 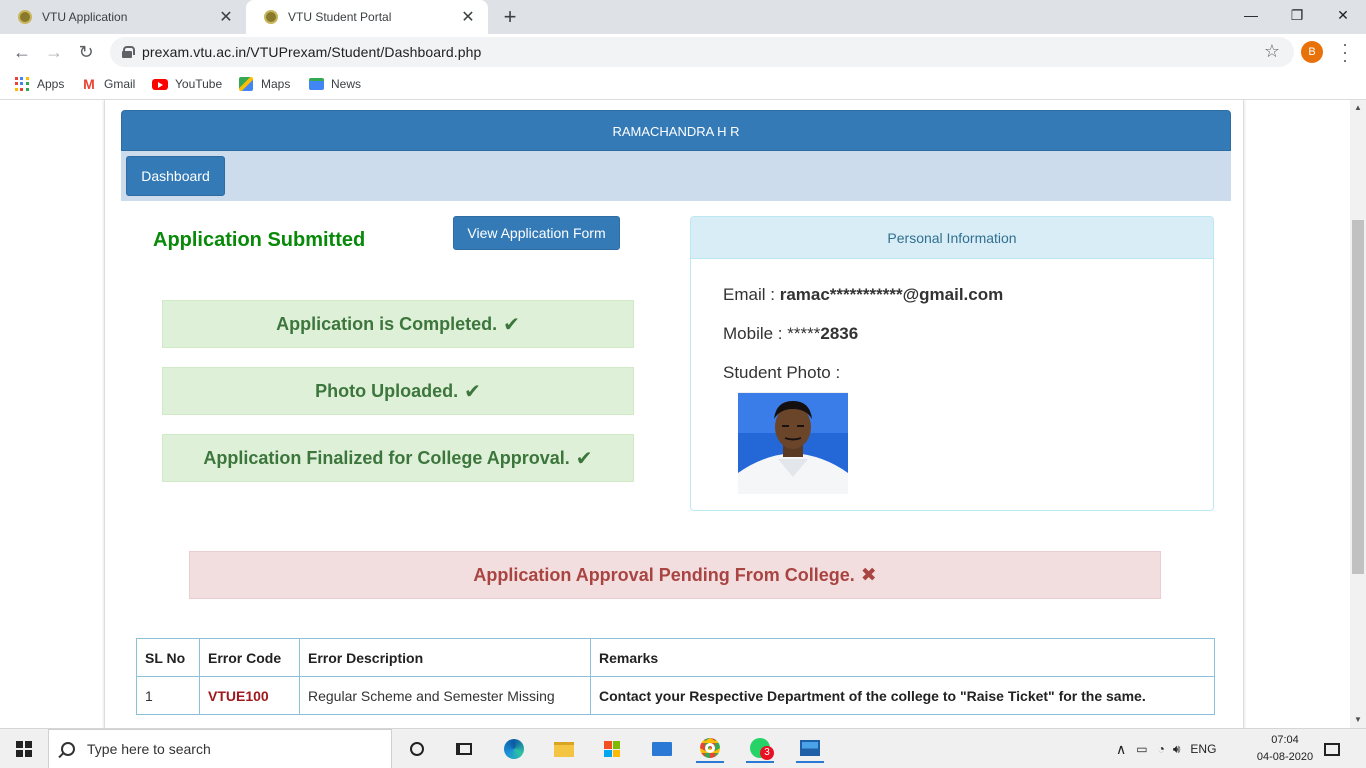 What do you see at coordinates (1166, 748) in the screenshot?
I see `system-tray: ∧ ▭ ◔ 🔊︎ ENG` at bounding box center [1166, 748].